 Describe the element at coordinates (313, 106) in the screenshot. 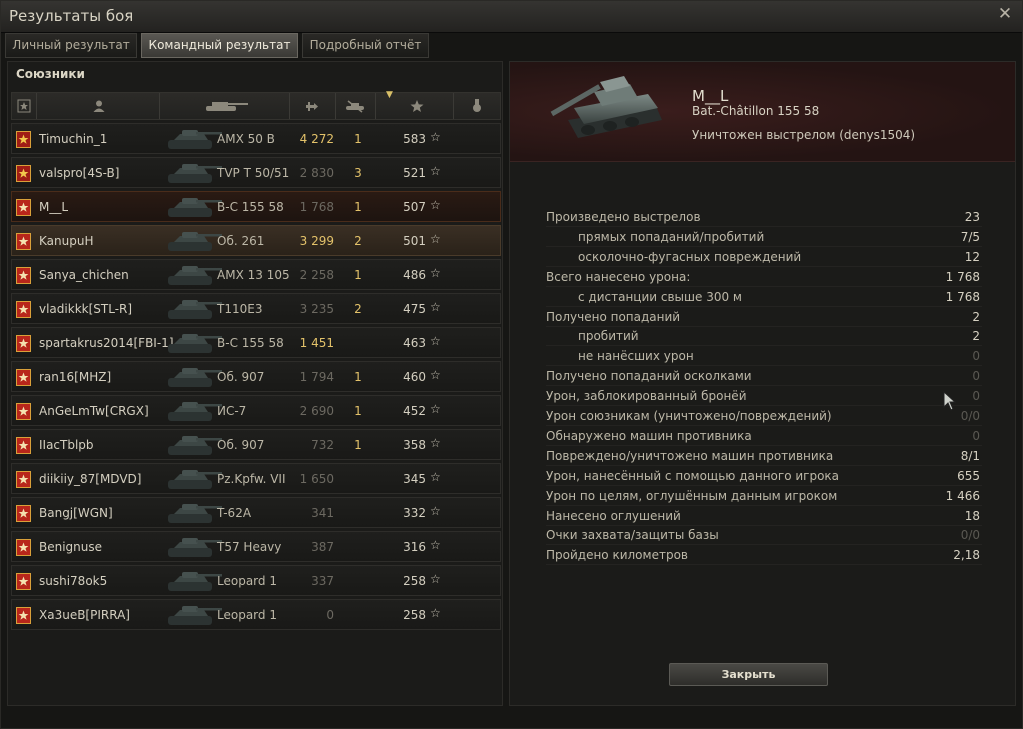

I see `col-damage` at that location.